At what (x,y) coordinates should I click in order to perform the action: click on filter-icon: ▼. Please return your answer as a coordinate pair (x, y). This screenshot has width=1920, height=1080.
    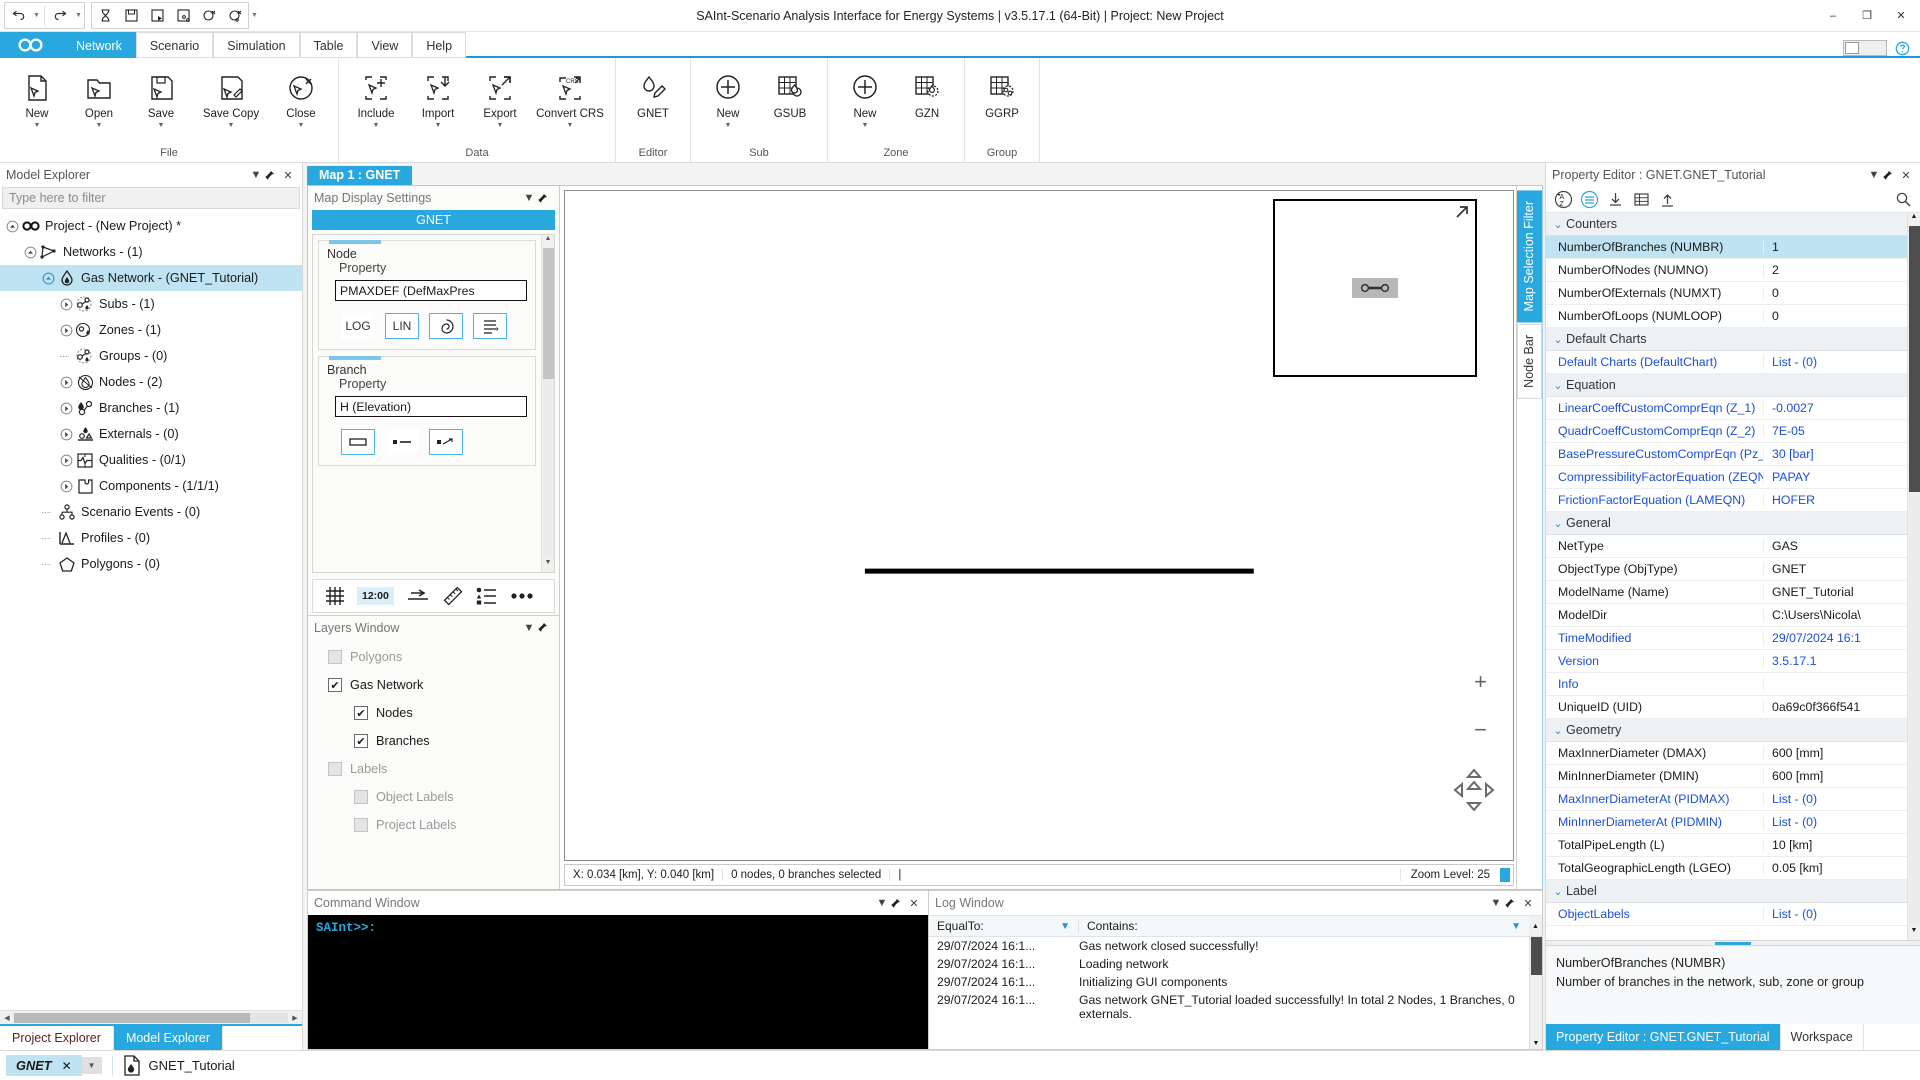
    Looking at the image, I should click on (1065, 926).